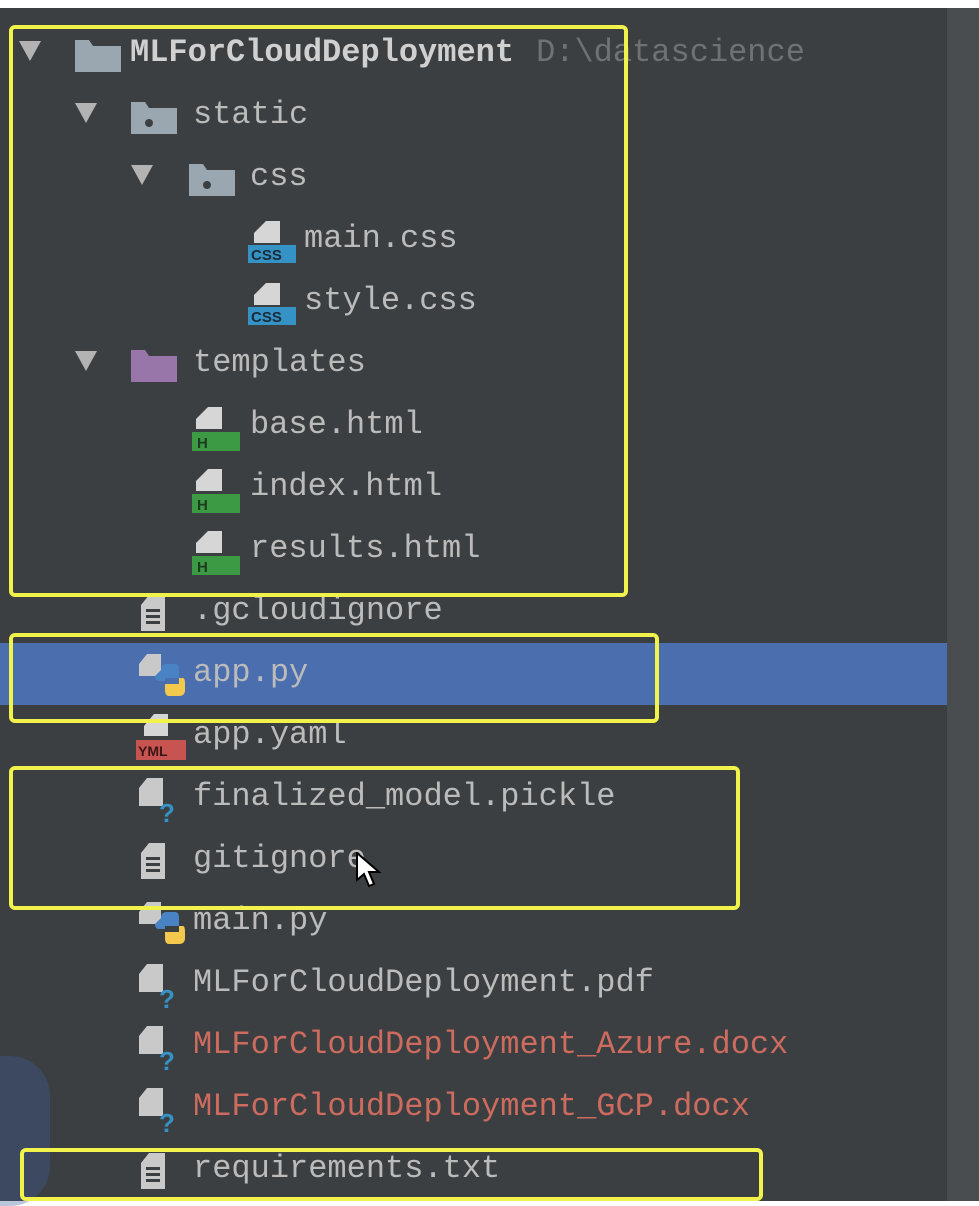 The width and height of the screenshot is (979, 1206). I want to click on tree-root-path: D:\datascience, so click(670, 52).